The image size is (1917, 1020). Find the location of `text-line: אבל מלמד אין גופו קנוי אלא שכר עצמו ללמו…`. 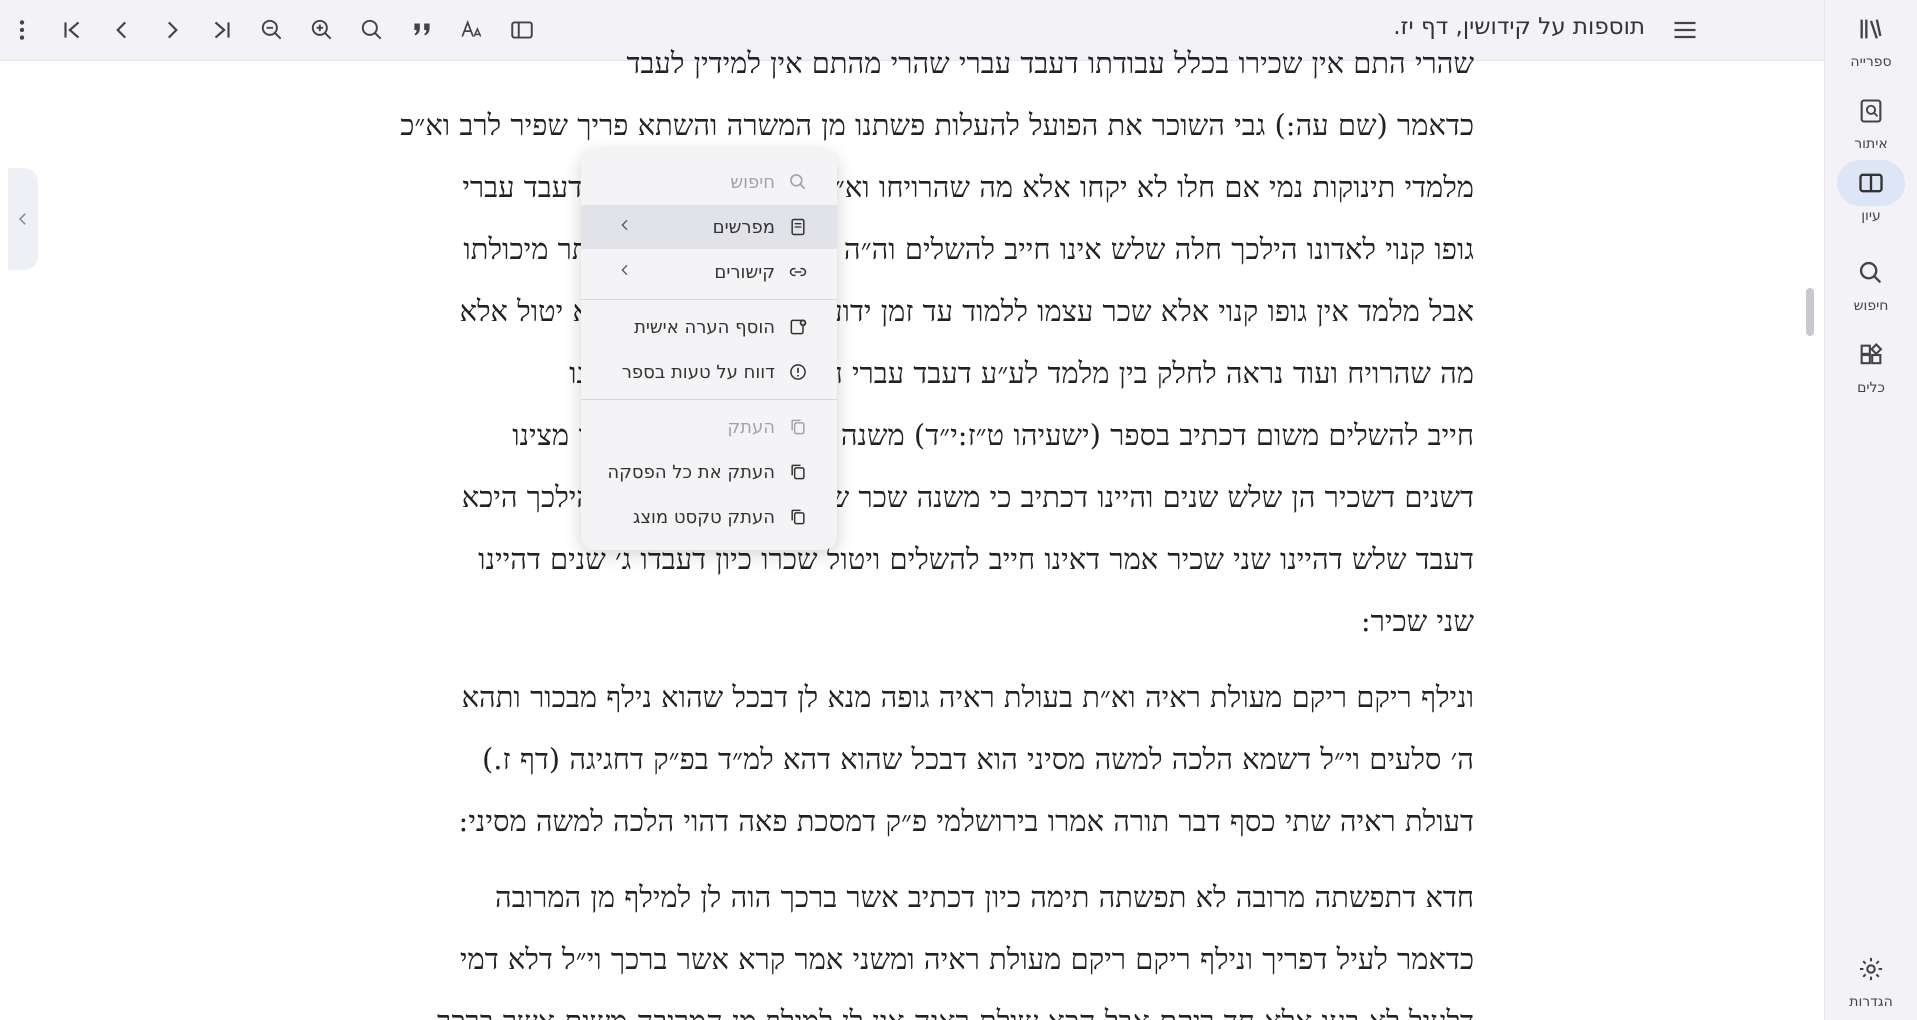

text-line: אבל מלמד אין גופו קנוי אלא שכר עצמו ללמו… is located at coordinates (966, 311).